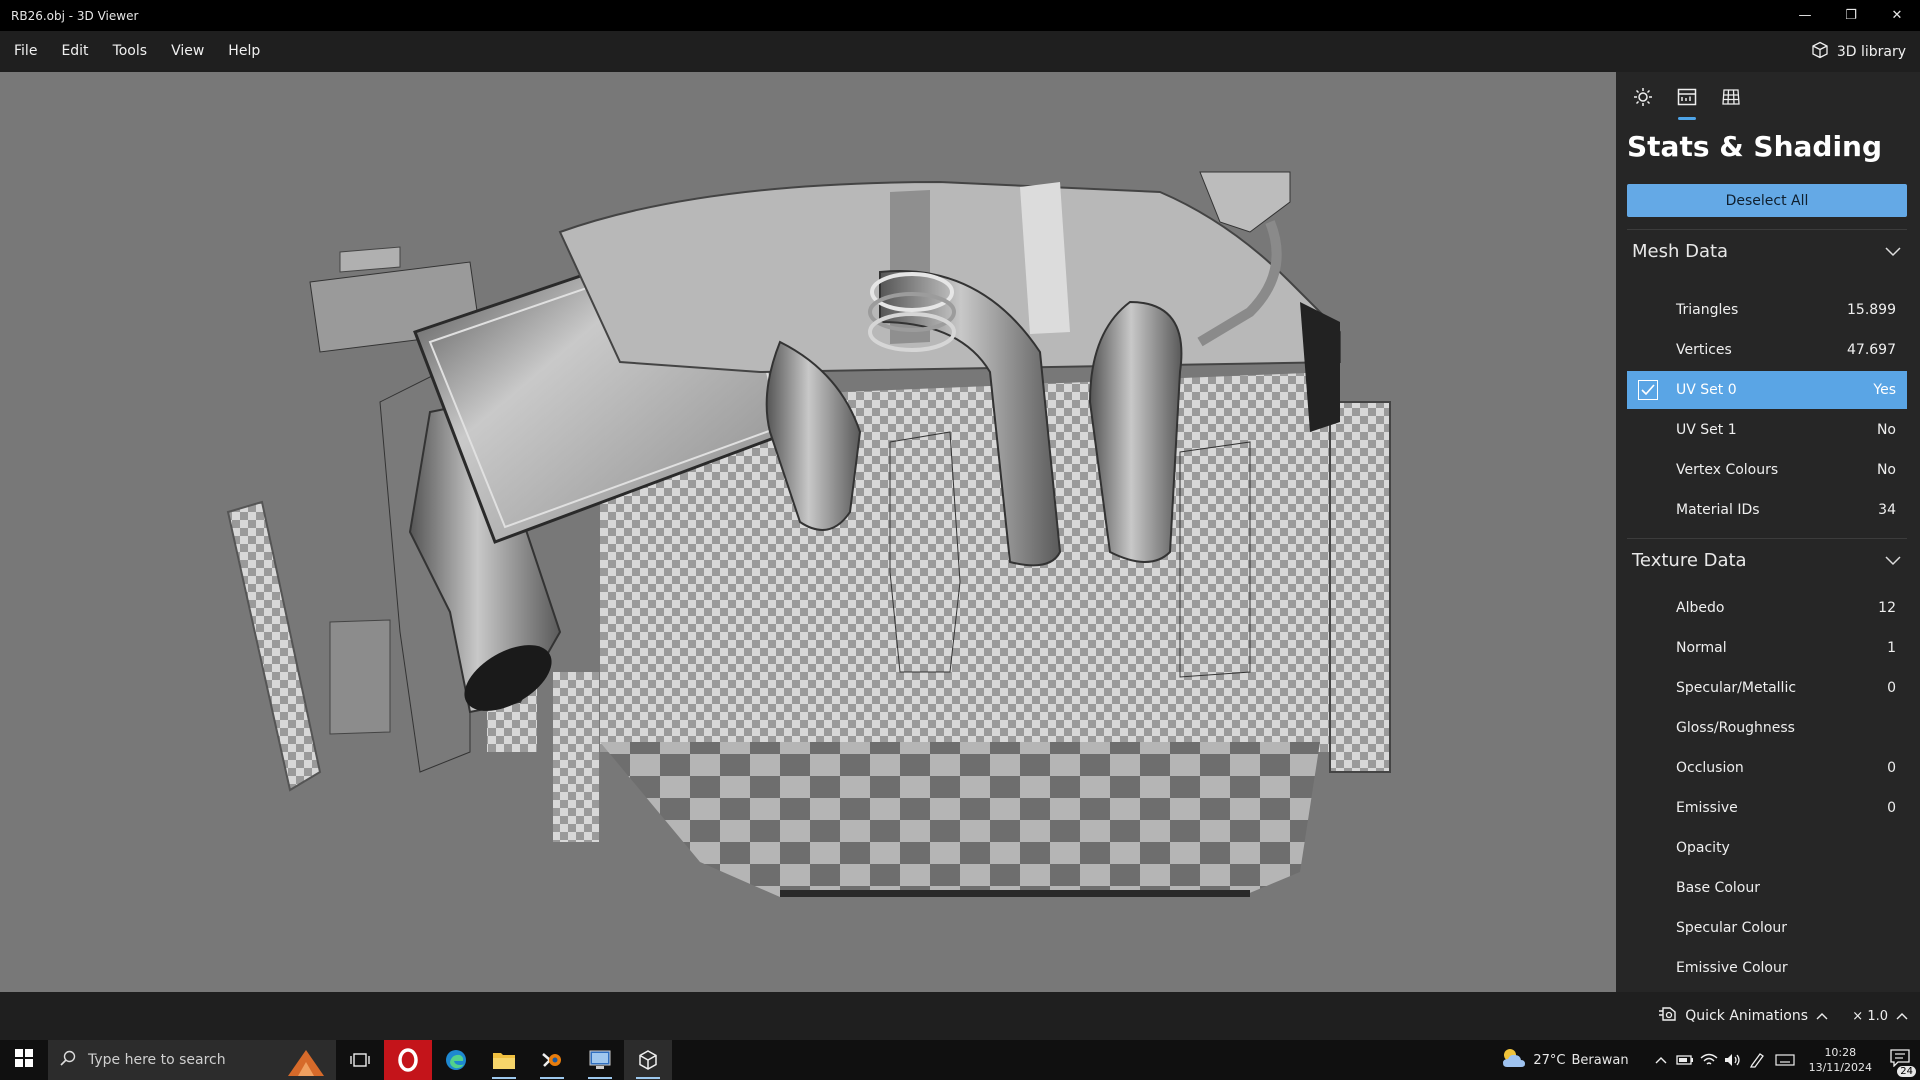 This screenshot has height=1080, width=1920. I want to click on row-value: 12, so click(1887, 608).